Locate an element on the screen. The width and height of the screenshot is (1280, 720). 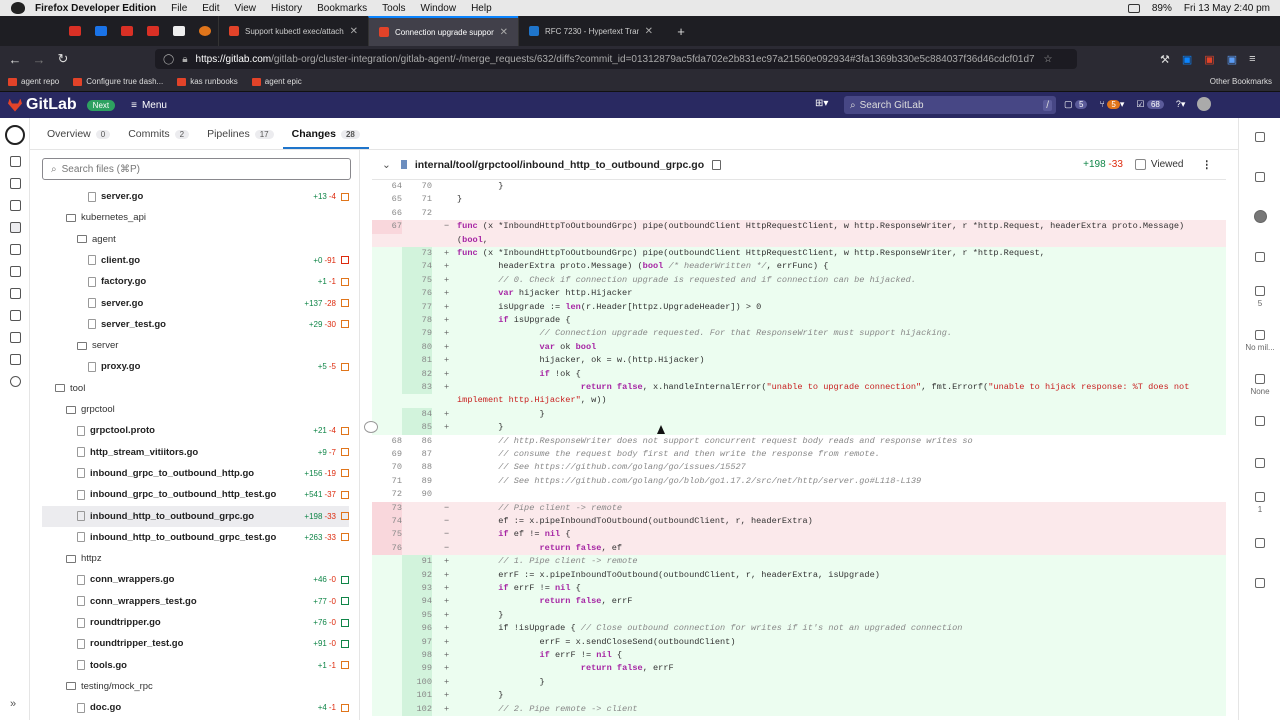
collapse-sidebar-icon: » is located at coordinates (13, 704).